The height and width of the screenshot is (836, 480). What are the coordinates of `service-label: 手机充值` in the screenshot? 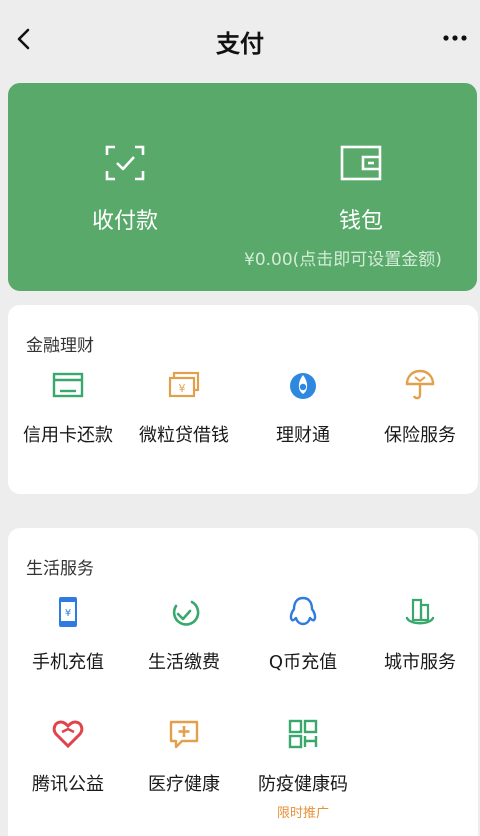 It's located at (68, 662).